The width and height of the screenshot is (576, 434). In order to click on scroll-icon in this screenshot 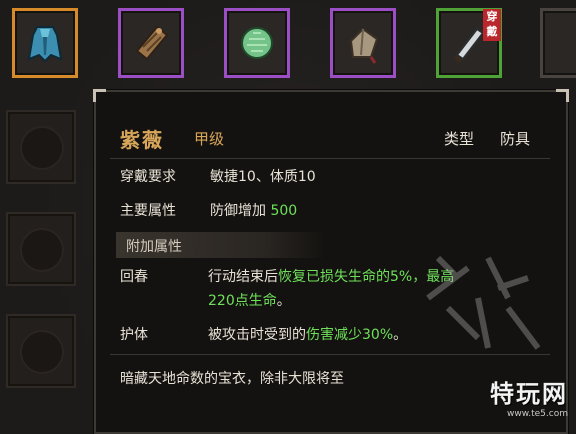, I will do `click(152, 43)`.